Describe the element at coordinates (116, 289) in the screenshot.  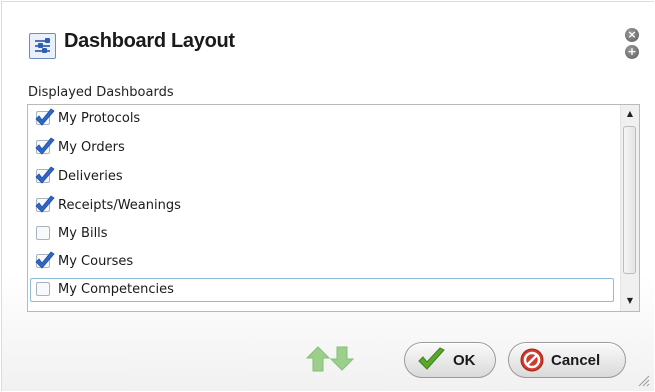
I see `list-item-label: My Competencies` at that location.